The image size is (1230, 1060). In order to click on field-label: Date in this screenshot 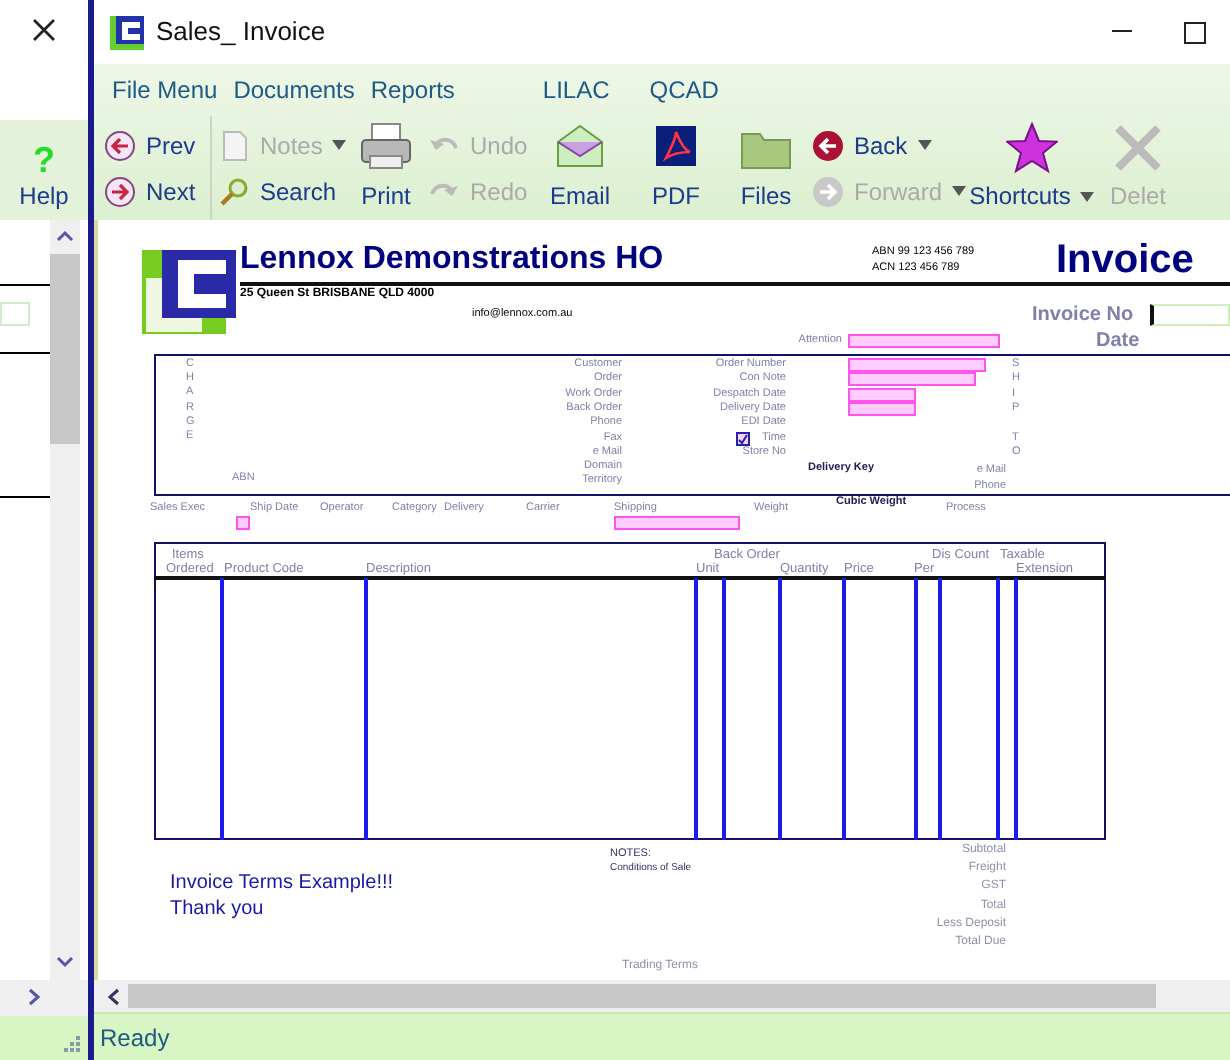, I will do `click(1118, 342)`.